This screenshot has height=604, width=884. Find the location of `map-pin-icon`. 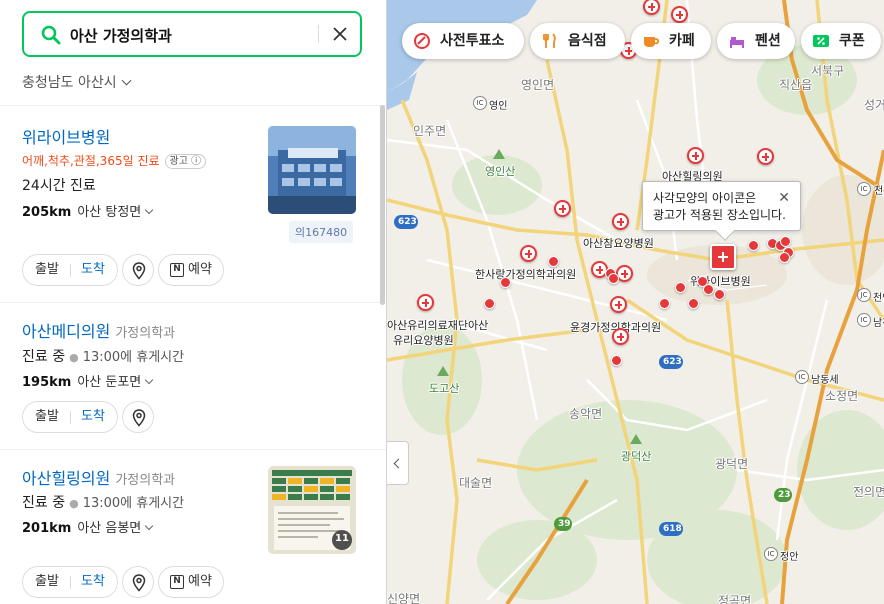

map-pin-icon is located at coordinates (139, 583).